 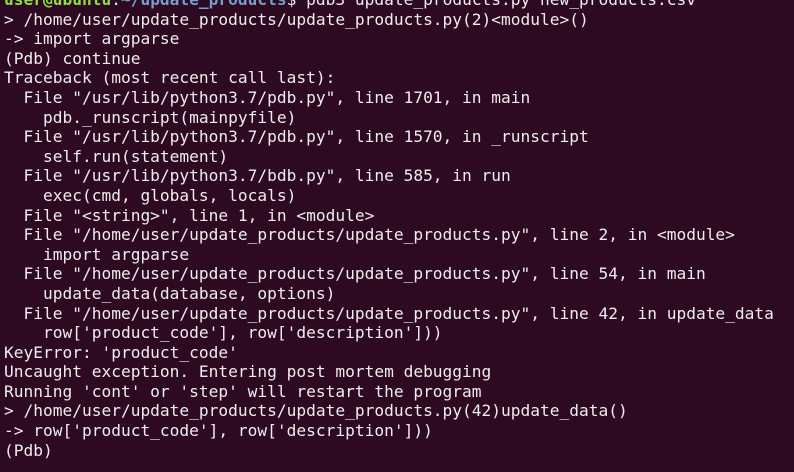 I want to click on output-line: KeyError: 'product_code', so click(x=121, y=352).